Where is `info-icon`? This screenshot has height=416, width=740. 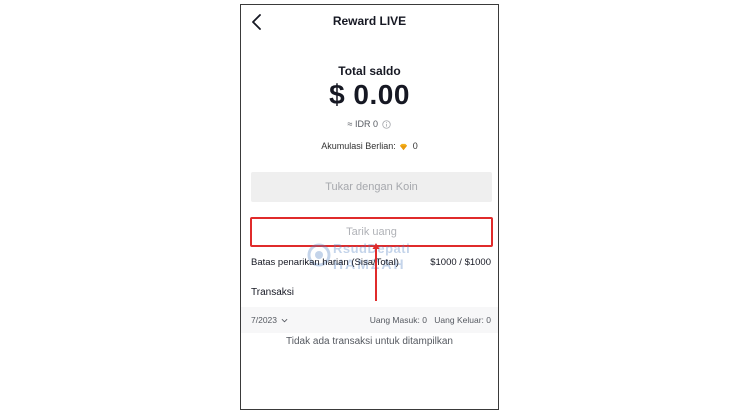 info-icon is located at coordinates (387, 124).